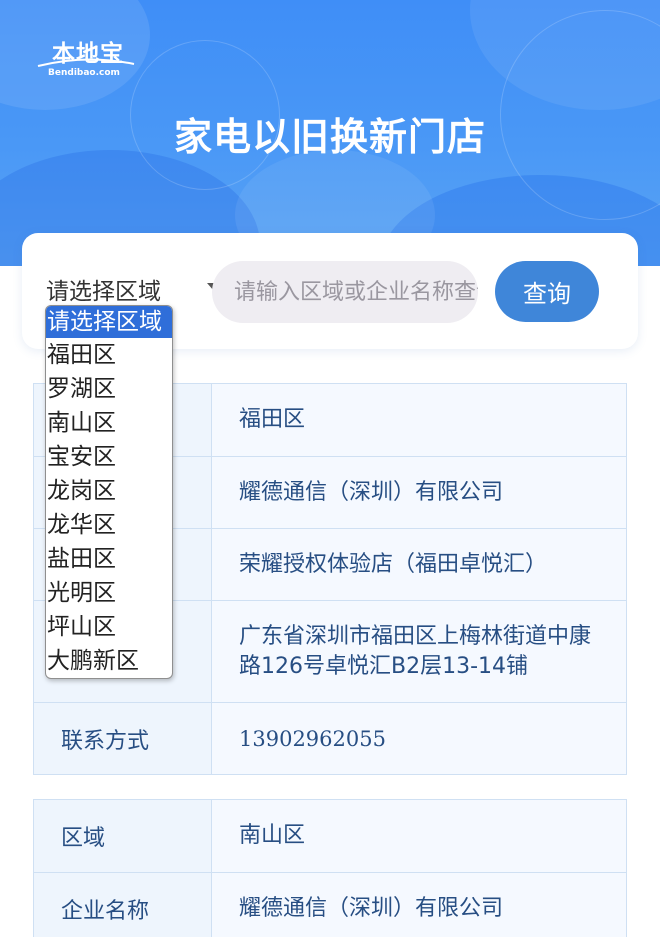  What do you see at coordinates (329, 137) in the screenshot?
I see `page-title: 家电以旧换新门店` at bounding box center [329, 137].